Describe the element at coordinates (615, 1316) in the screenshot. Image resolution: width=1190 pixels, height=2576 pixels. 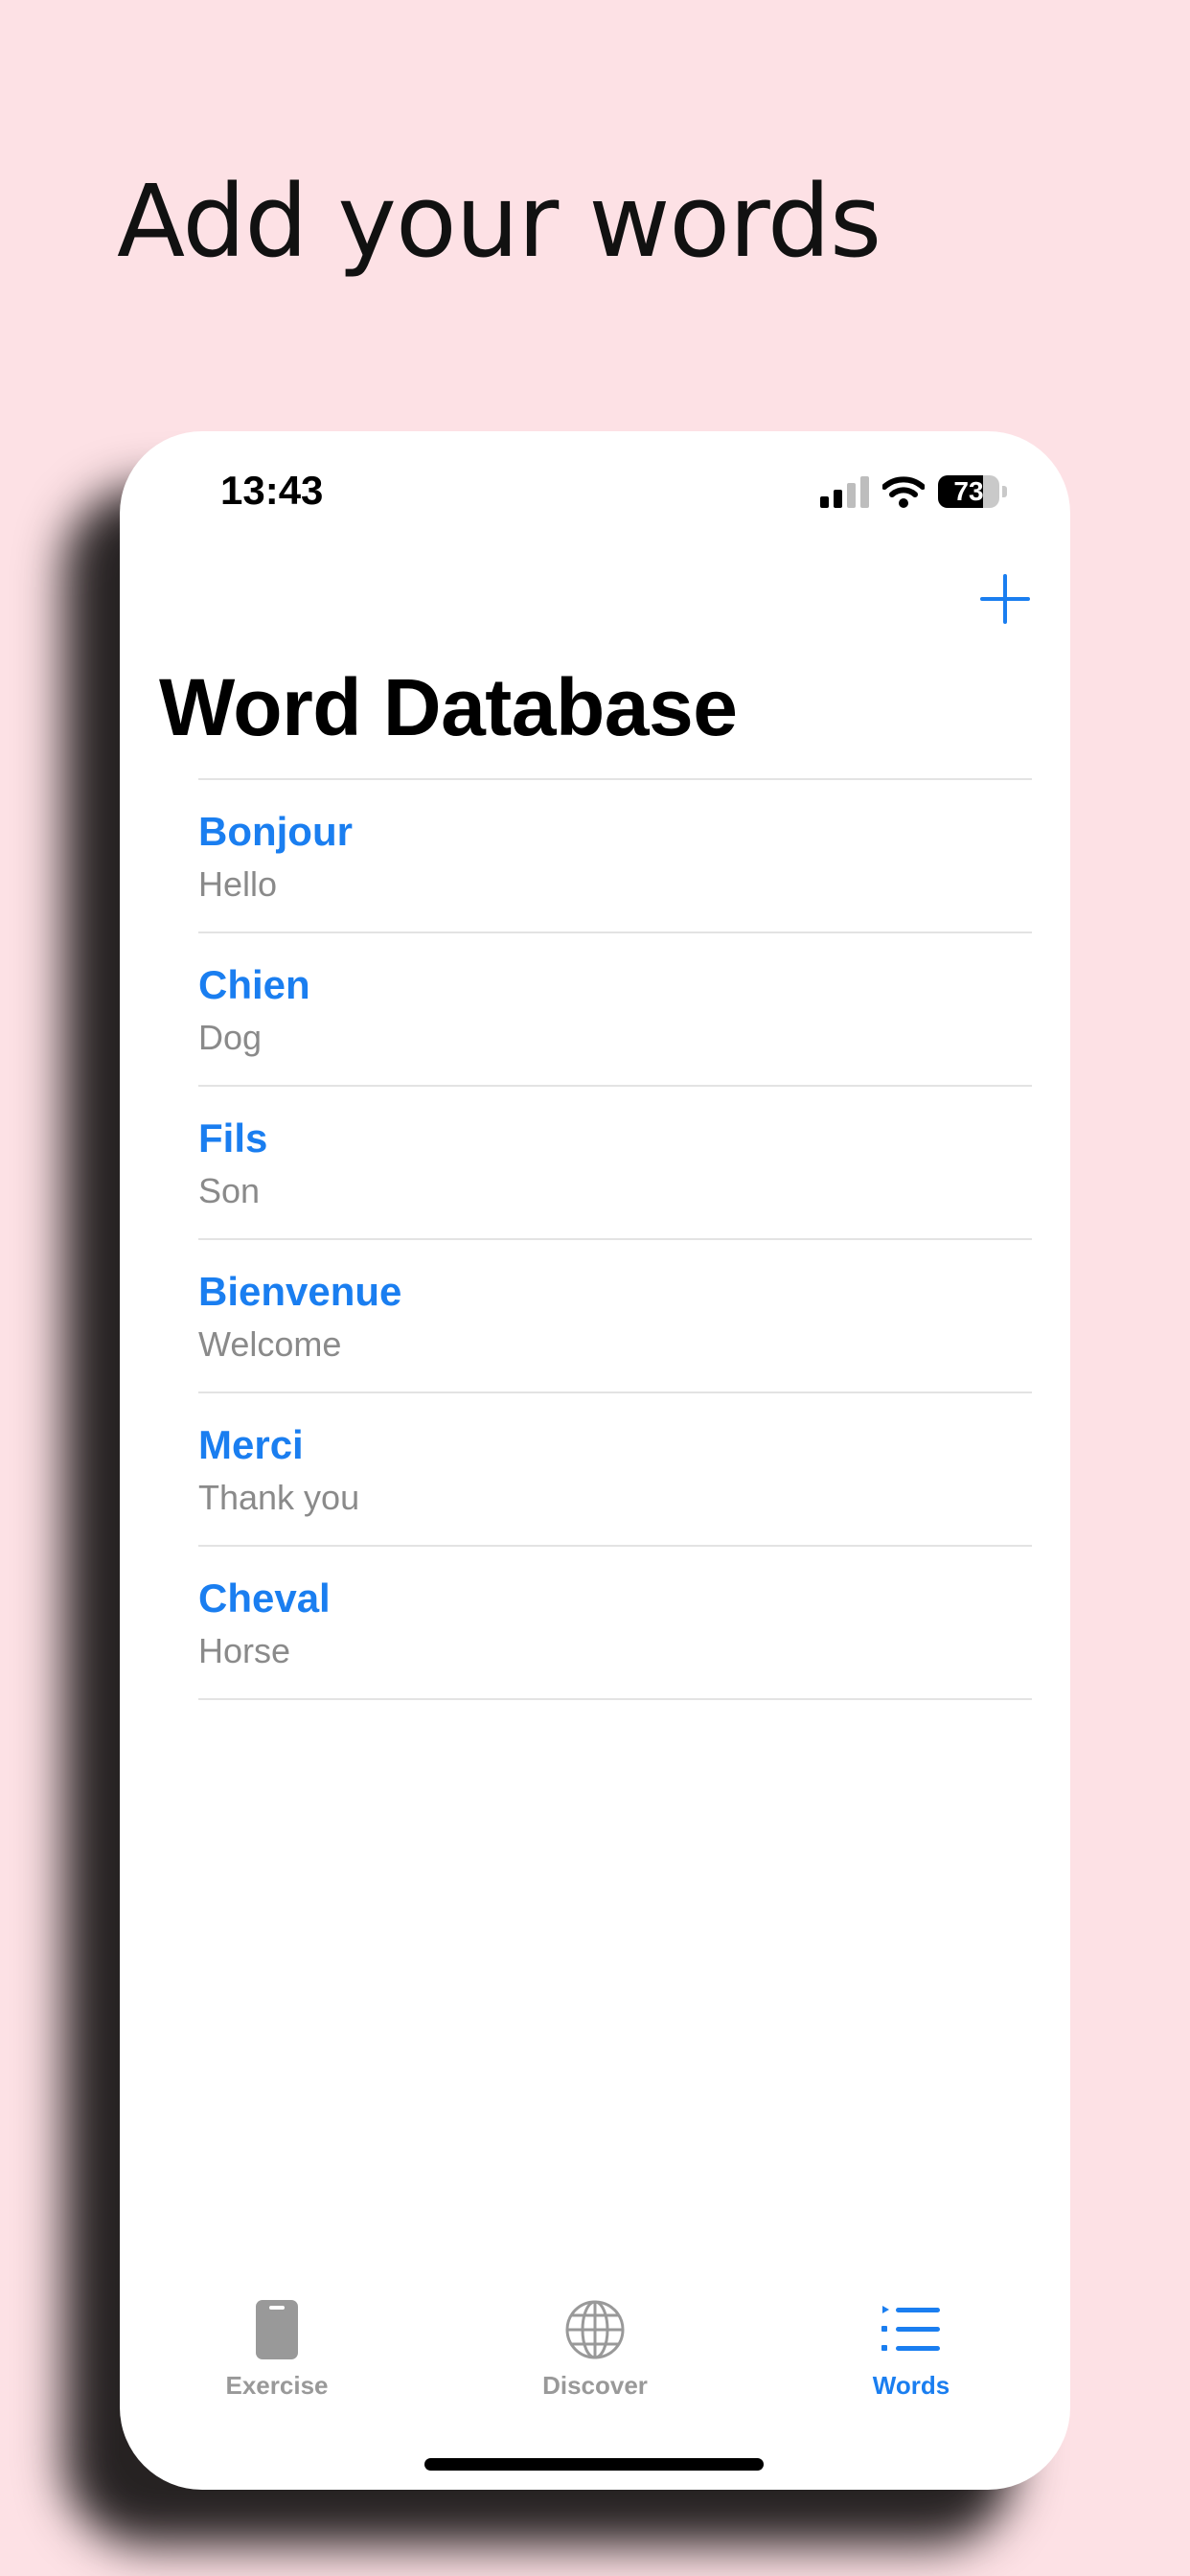
I see `list-item: Bienvenue Welcome` at that location.